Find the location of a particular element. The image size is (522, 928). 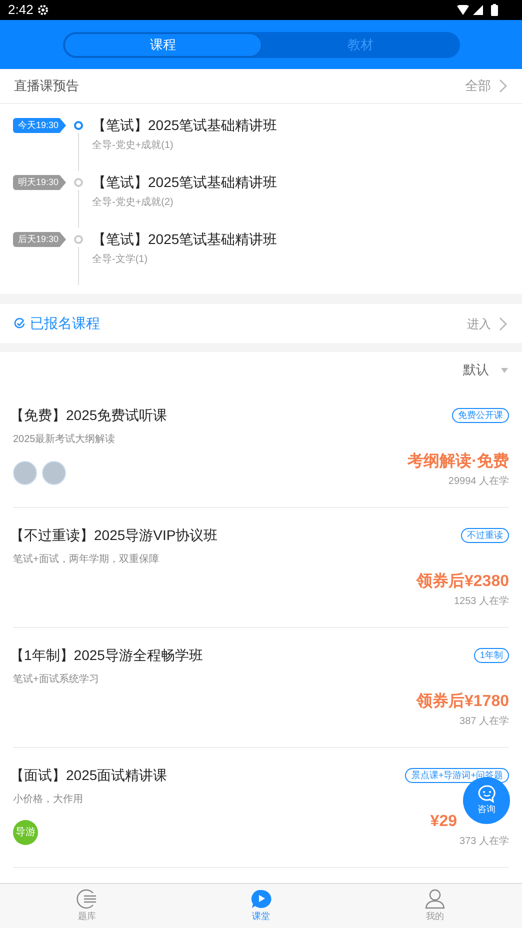

course-subtitle: 小价格，大作用 is located at coordinates (48, 799).